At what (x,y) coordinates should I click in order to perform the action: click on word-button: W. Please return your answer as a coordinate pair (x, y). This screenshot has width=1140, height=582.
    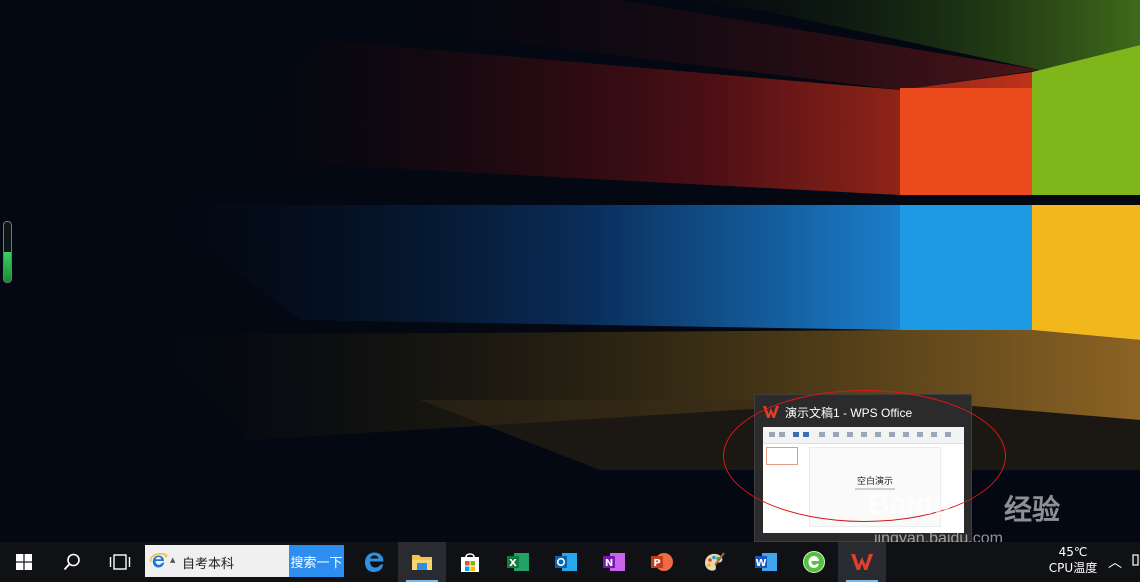
    Looking at the image, I should click on (766, 562).